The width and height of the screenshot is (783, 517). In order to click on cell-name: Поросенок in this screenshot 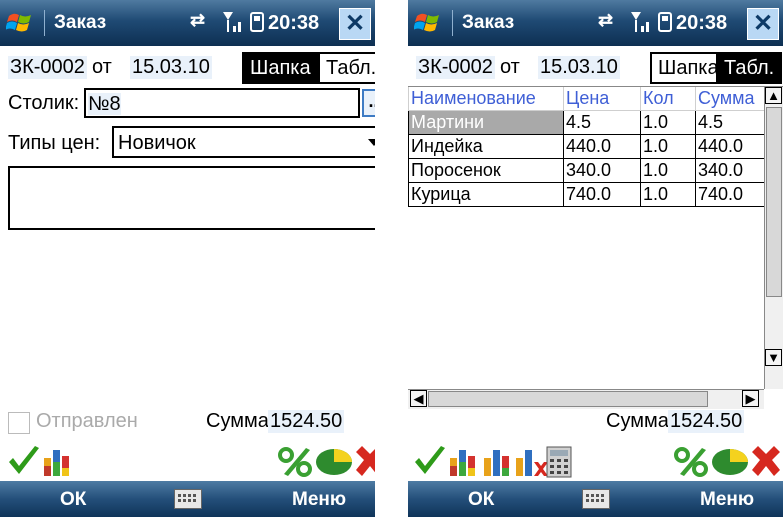, I will do `click(486, 170)`.